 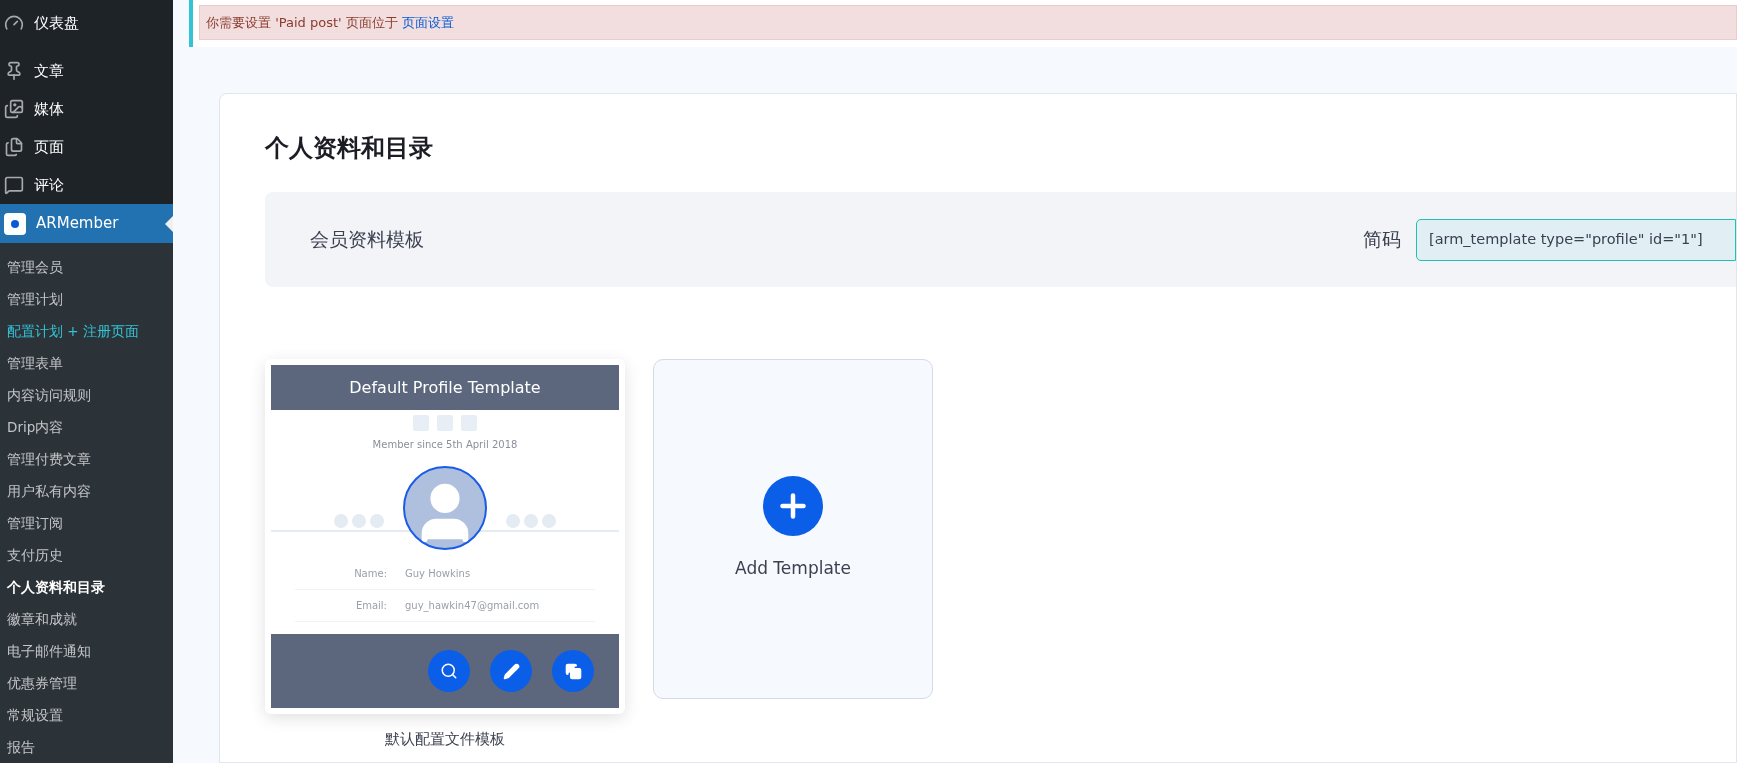 What do you see at coordinates (49, 71) in the screenshot?
I see `menu-item: 文章` at bounding box center [49, 71].